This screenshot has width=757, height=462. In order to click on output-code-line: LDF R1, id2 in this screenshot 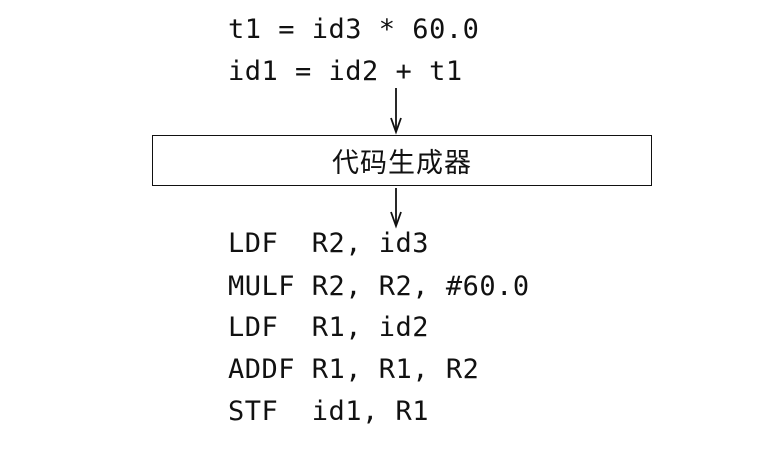, I will do `click(329, 327)`.